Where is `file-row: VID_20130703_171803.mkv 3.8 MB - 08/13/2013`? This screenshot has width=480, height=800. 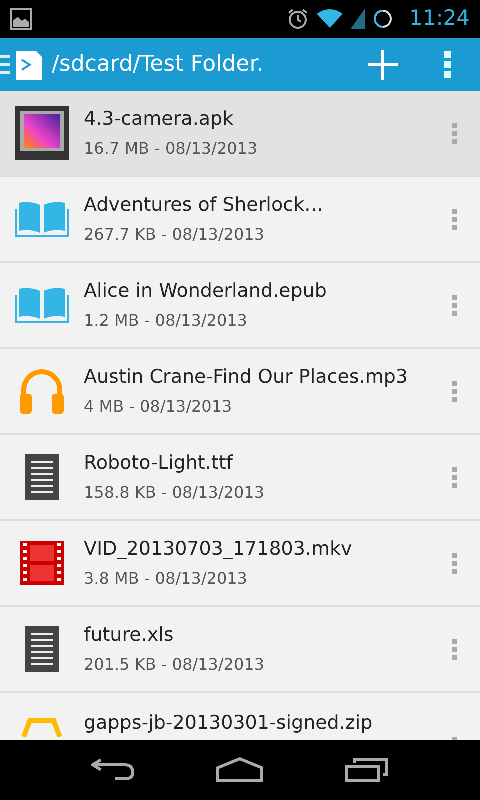
file-row: VID_20130703_171803.mkv 3.8 MB - 08/13/2013 is located at coordinates (240, 564).